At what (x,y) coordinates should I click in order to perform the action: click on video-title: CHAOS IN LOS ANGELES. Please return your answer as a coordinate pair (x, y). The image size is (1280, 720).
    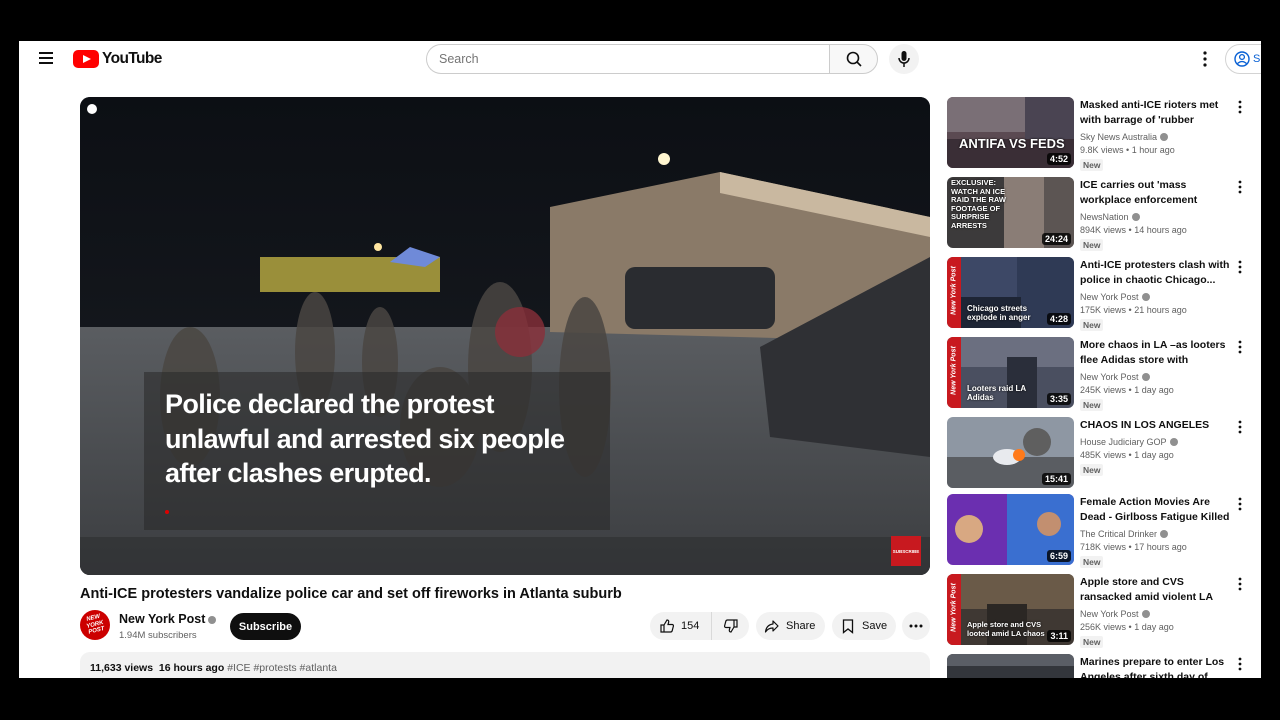
    Looking at the image, I should click on (1145, 425).